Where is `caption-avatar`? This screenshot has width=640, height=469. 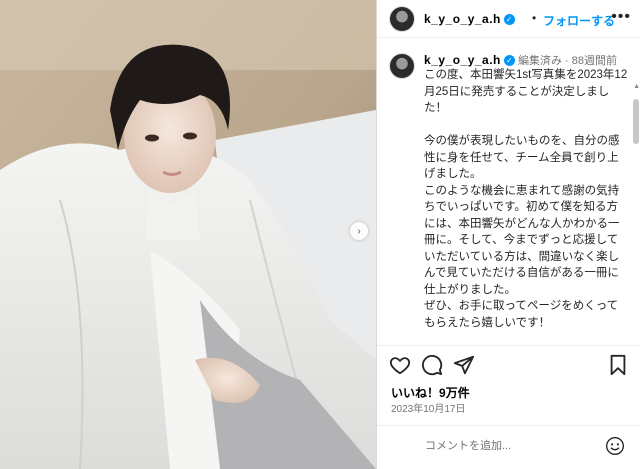
caption-avatar is located at coordinates (402, 66).